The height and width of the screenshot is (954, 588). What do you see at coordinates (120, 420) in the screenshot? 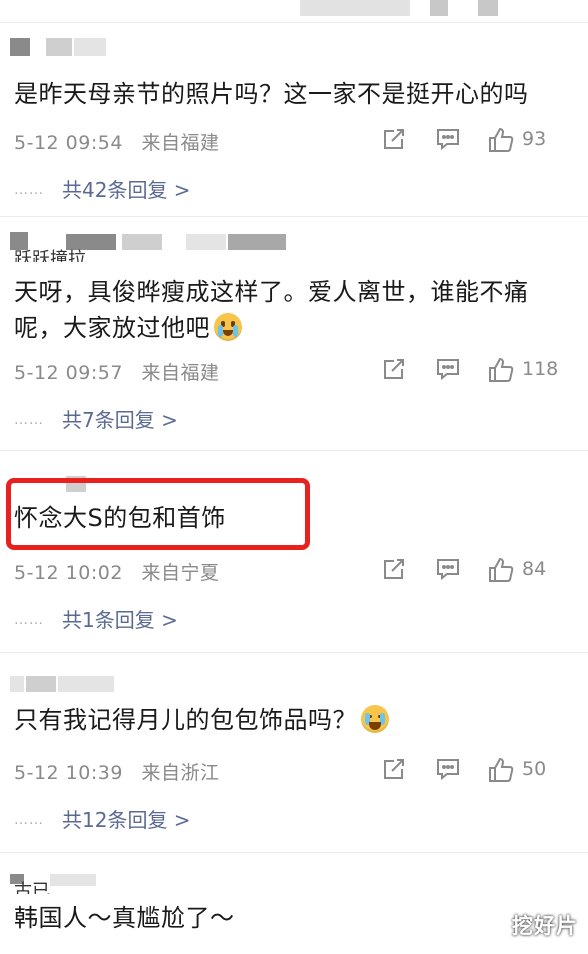
I see `replies-count: 共7条回复 >` at bounding box center [120, 420].